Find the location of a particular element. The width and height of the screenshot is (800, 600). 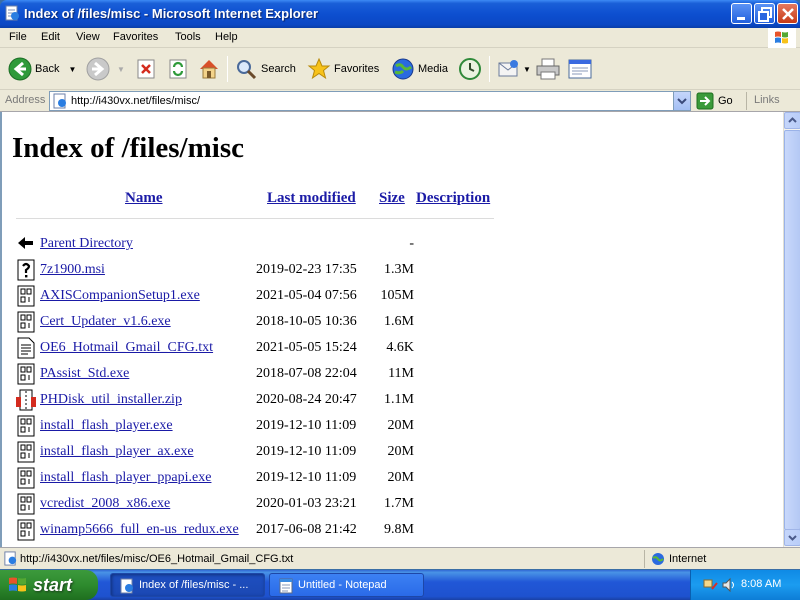

go-button: Go is located at coordinates (714, 101).